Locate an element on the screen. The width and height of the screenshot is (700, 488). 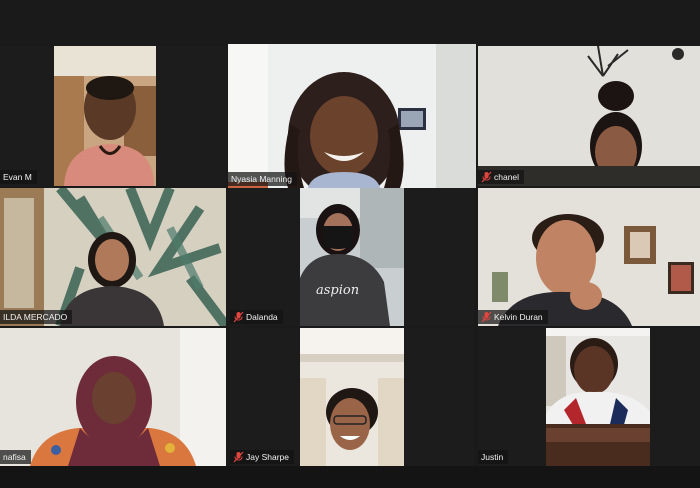
participant-tile-ilda: ILDA MERCADO is located at coordinates (113, 257).